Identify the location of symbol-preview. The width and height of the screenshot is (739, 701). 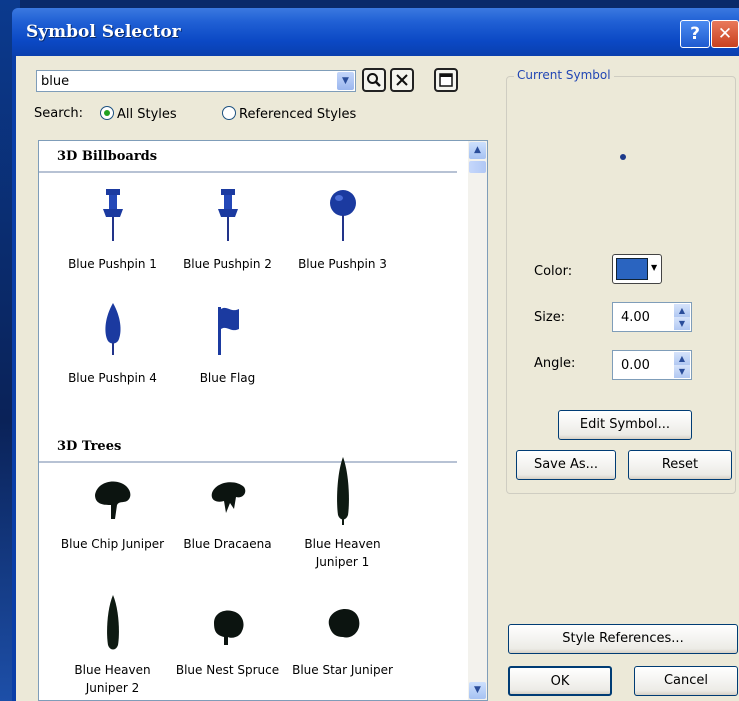
(623, 157).